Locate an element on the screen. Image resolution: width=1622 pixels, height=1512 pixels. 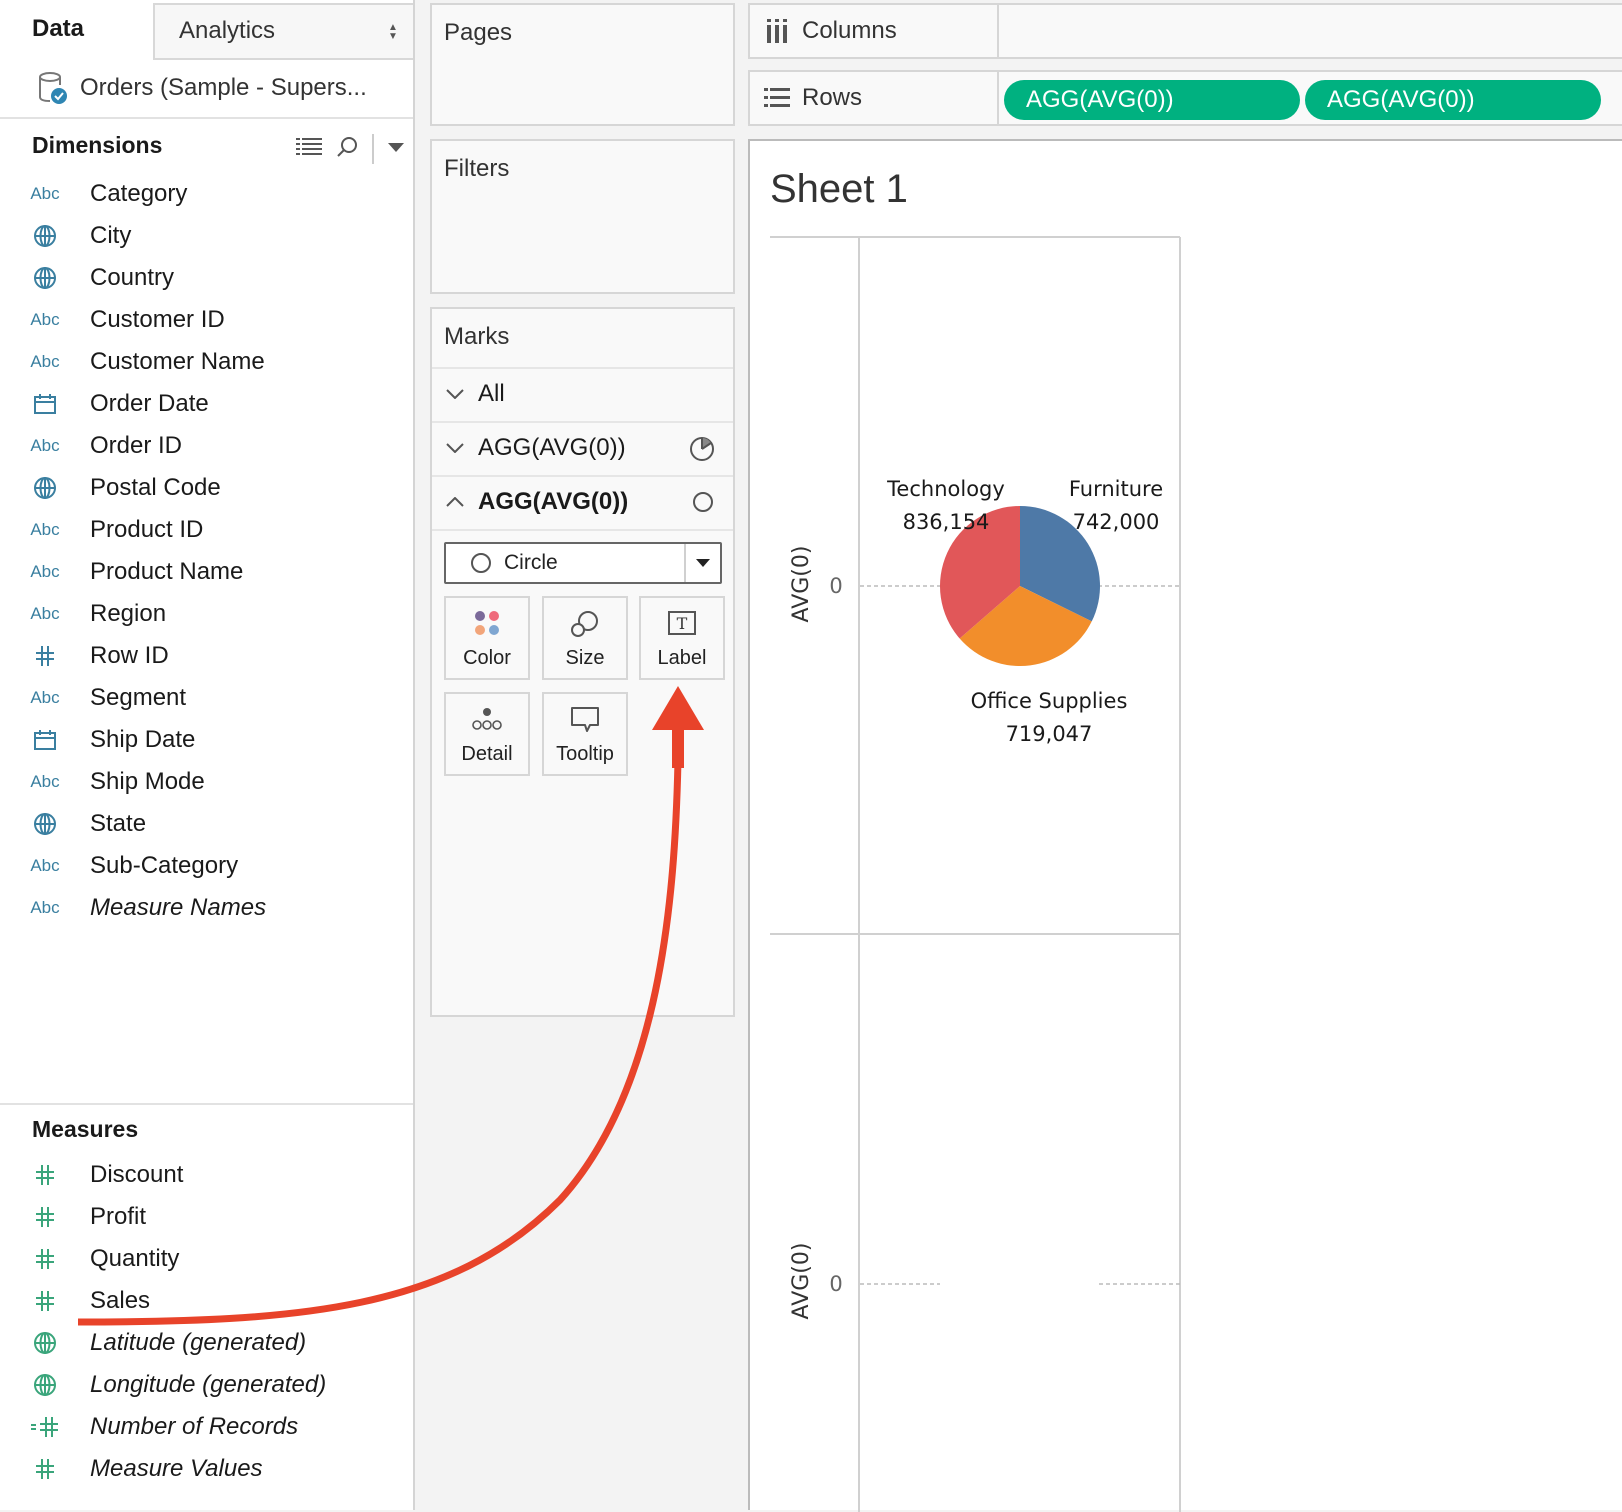
color-button: Color is located at coordinates (487, 638).